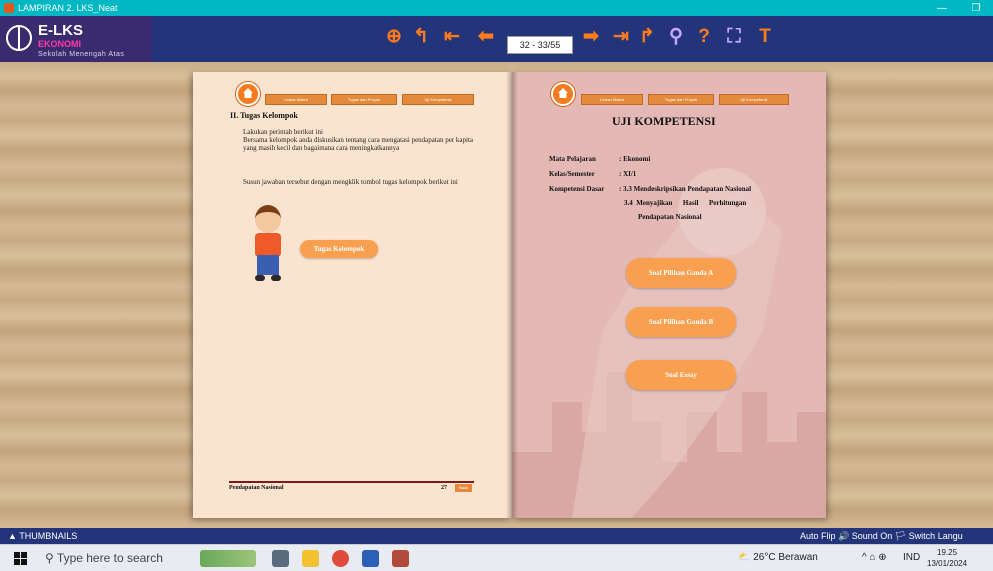  Describe the element at coordinates (947, 552) in the screenshot. I see `clock-time: 19.25` at that location.